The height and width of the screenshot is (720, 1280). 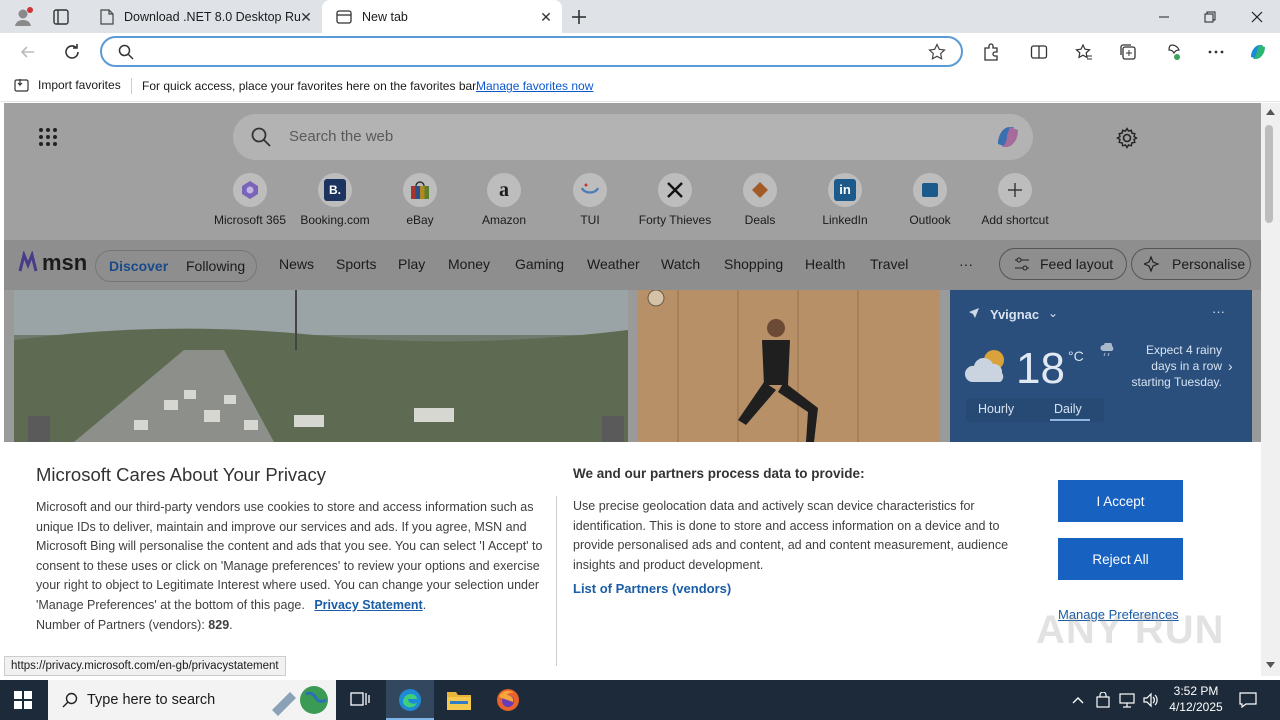 What do you see at coordinates (1270, 665) in the screenshot?
I see `scroll-down-icon` at bounding box center [1270, 665].